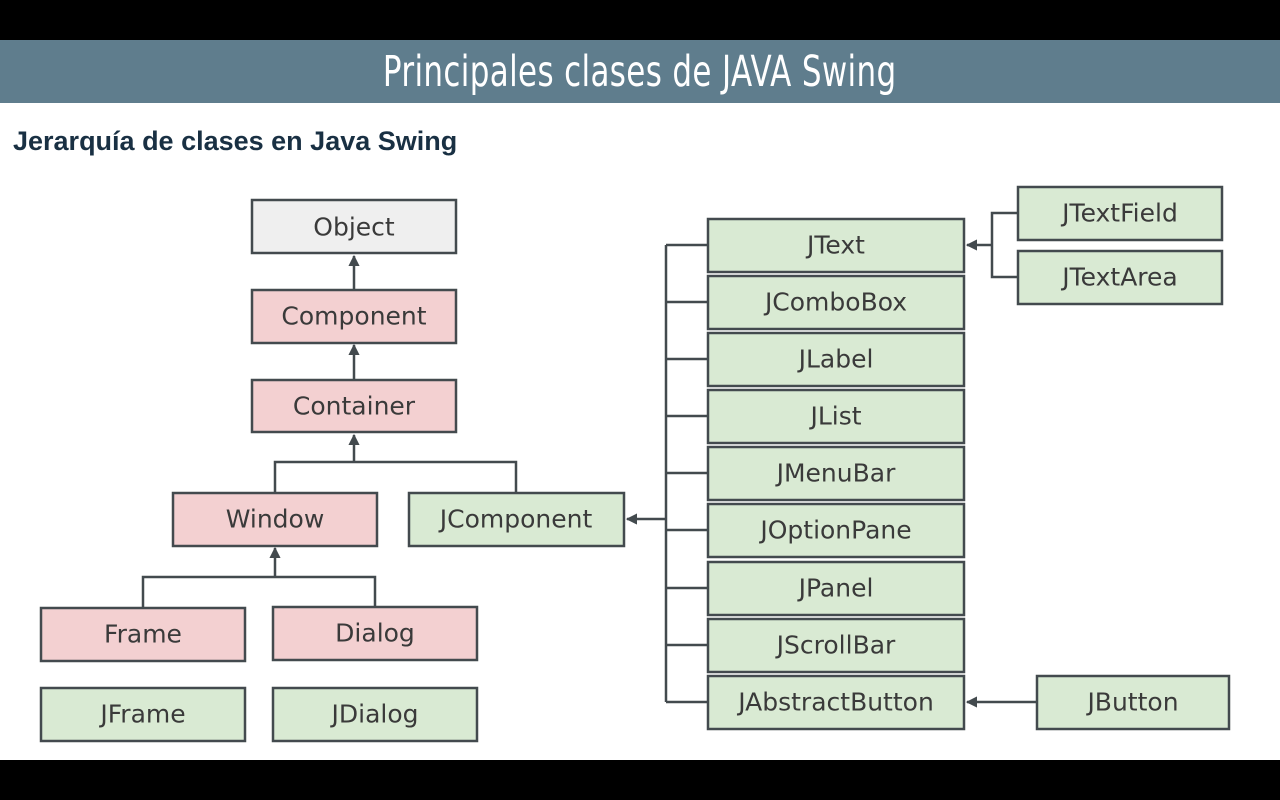 The height and width of the screenshot is (800, 1280). I want to click on class-label-frame: Frame, so click(143, 634).